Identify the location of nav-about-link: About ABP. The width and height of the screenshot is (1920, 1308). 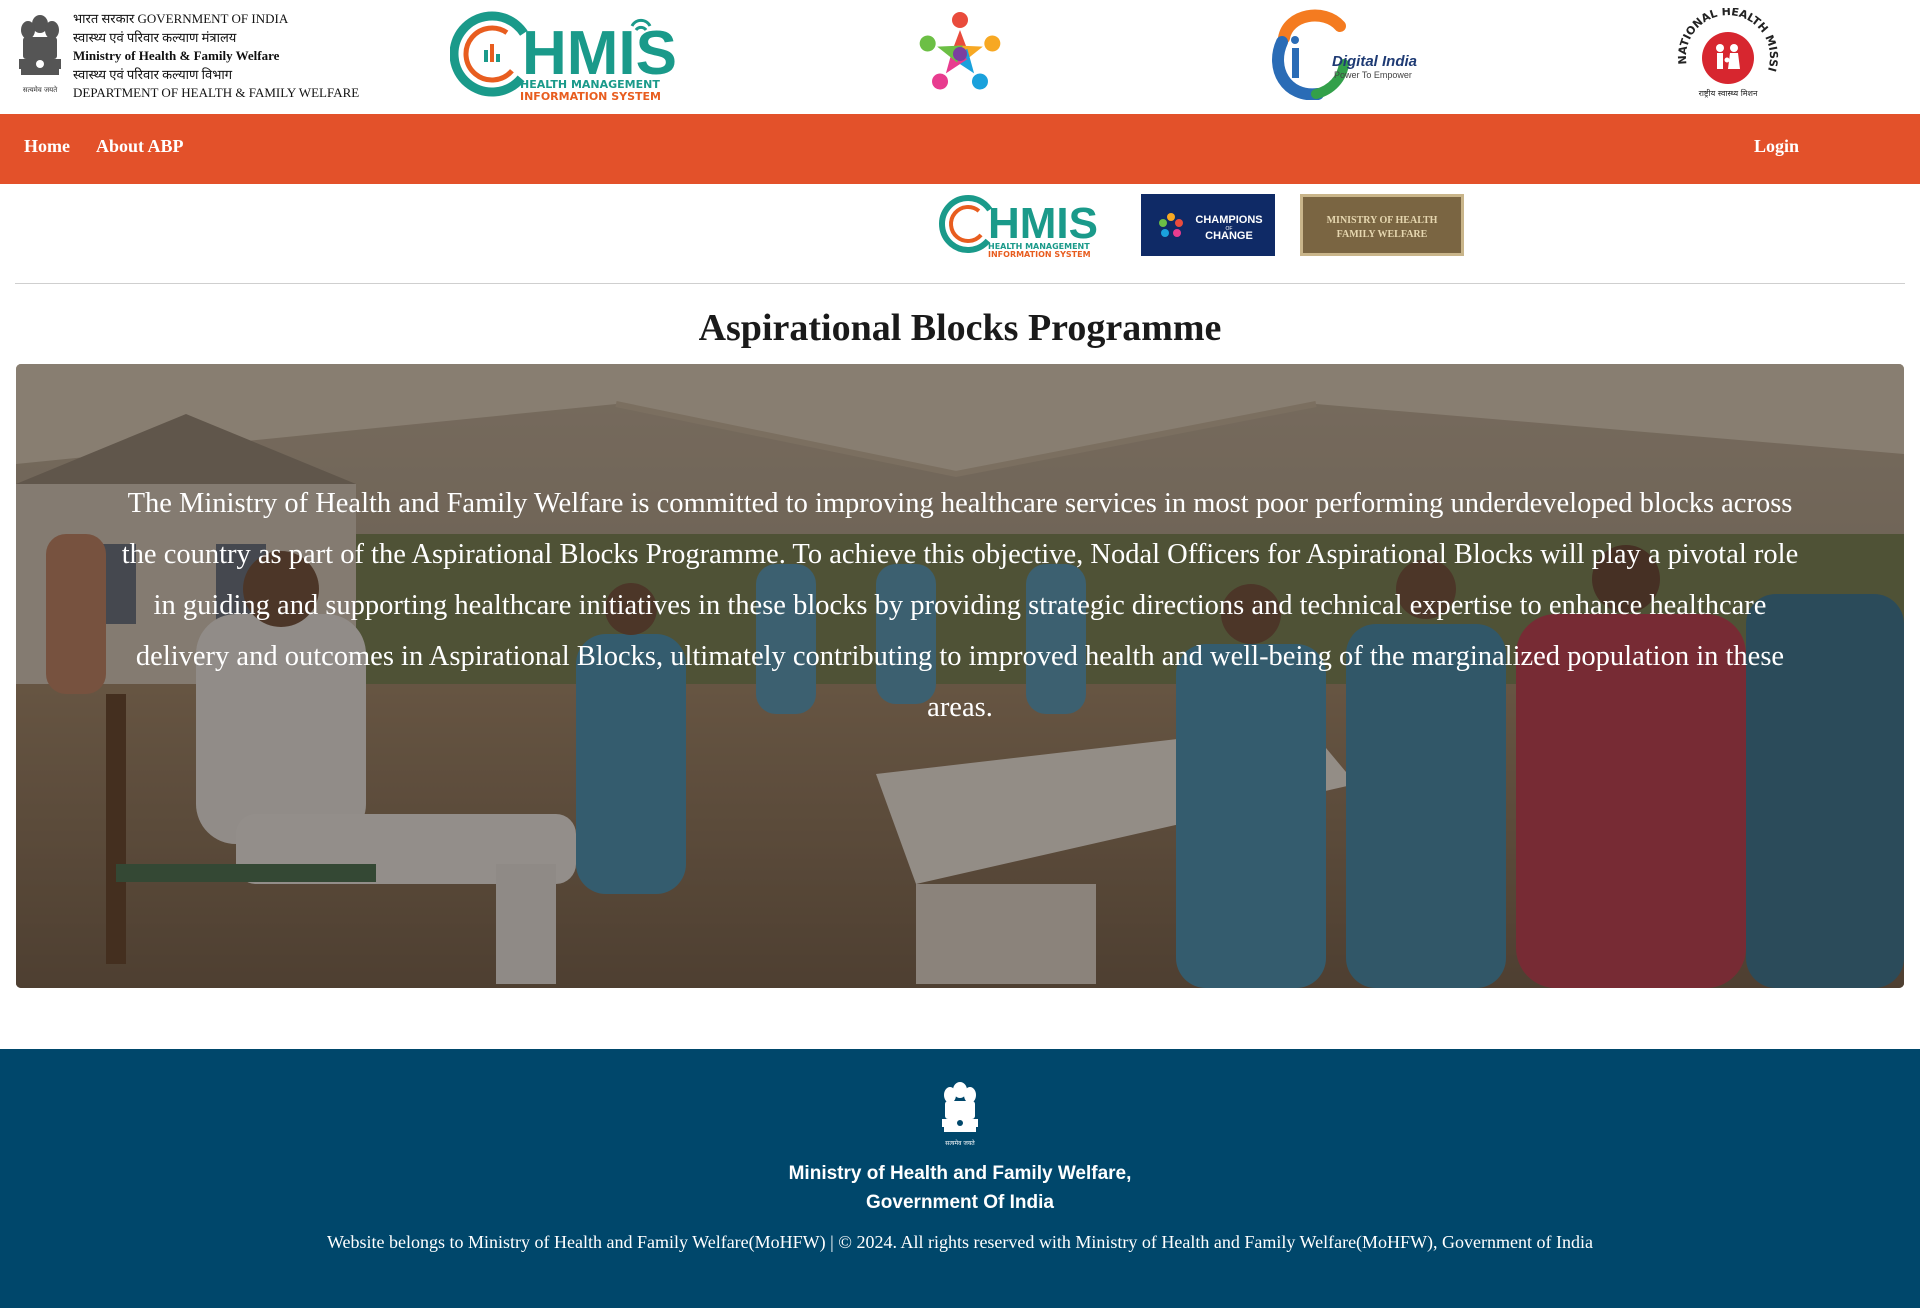
(140, 146).